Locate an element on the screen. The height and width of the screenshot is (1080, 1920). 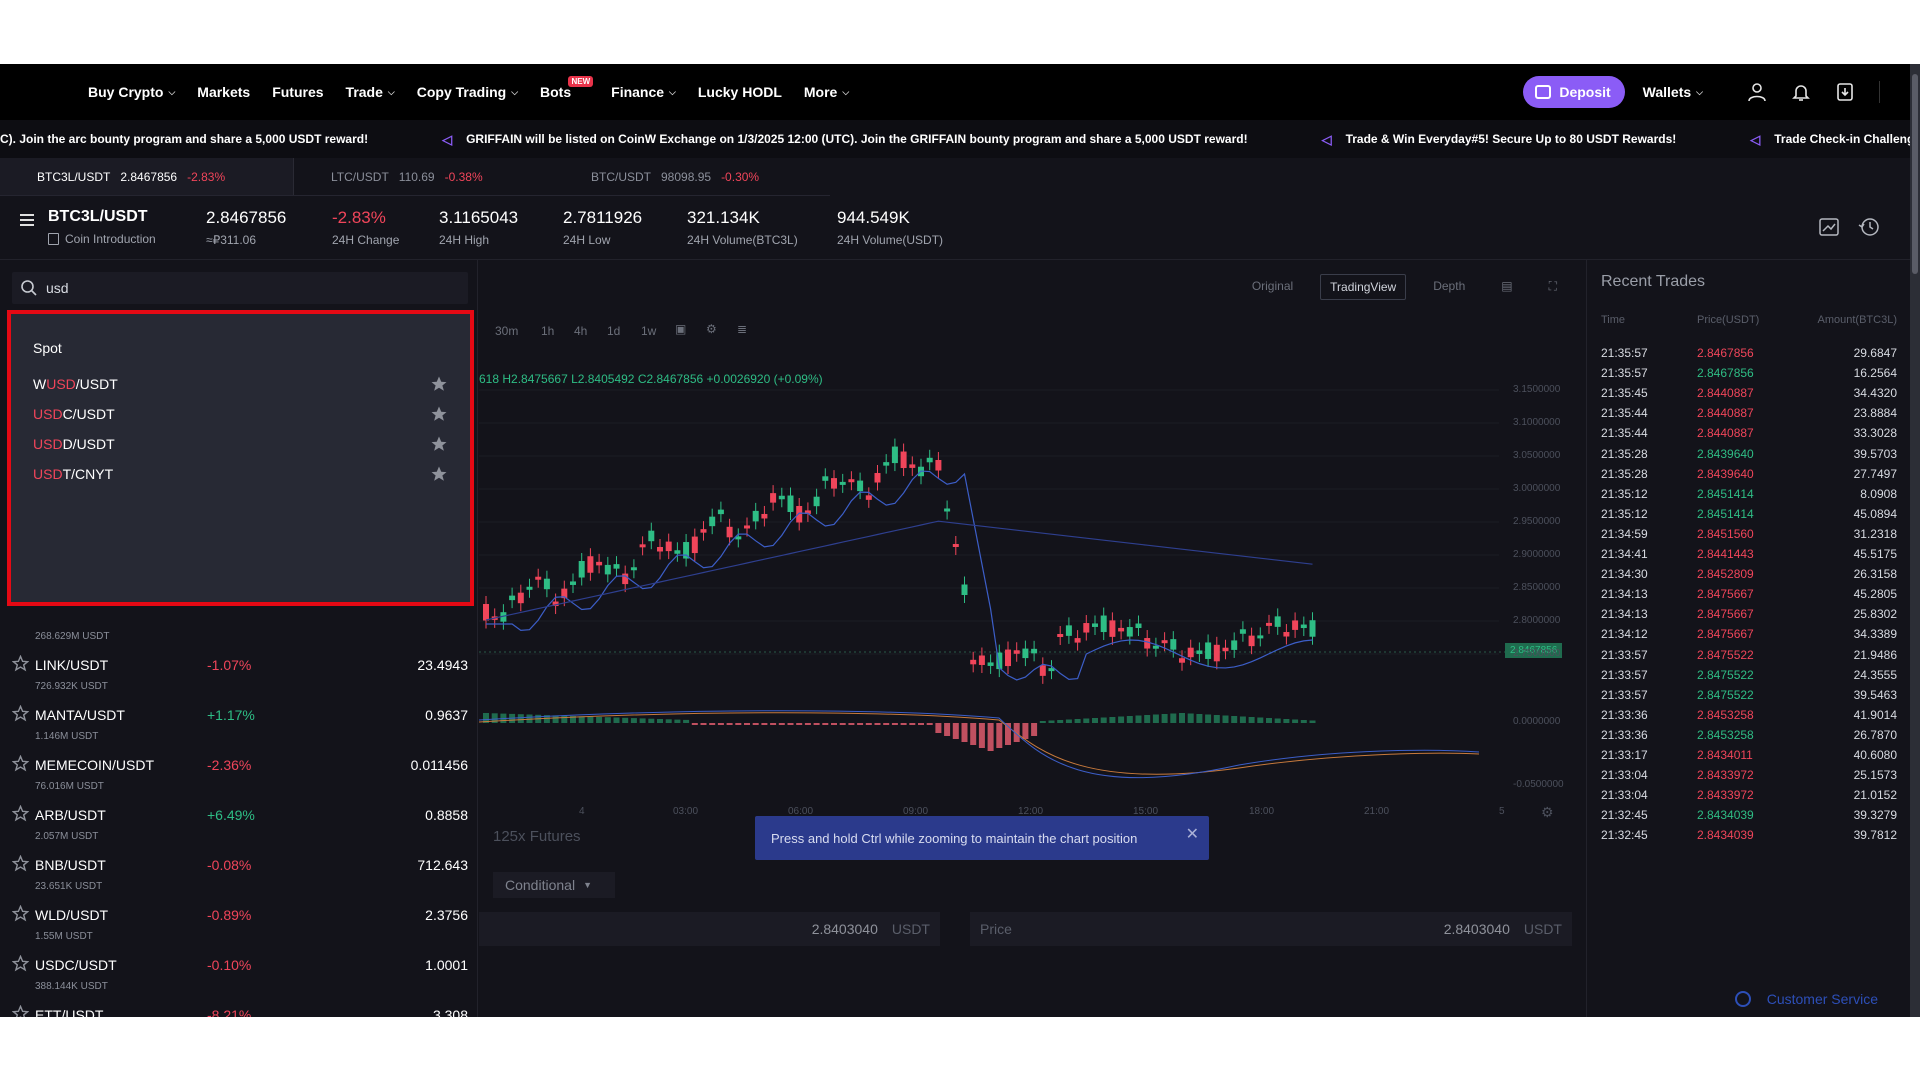
trade-price: 2.8451414 is located at coordinates (1725, 493).